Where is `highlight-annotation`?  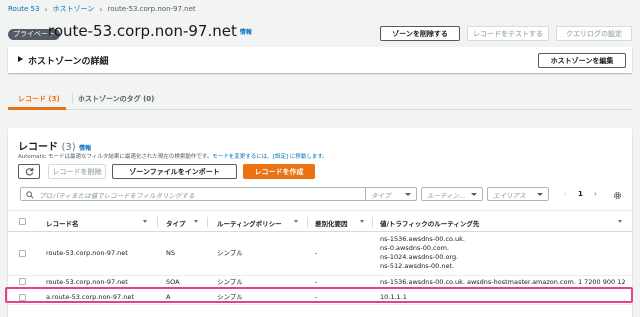
highlight-annotation is located at coordinates (319, 295).